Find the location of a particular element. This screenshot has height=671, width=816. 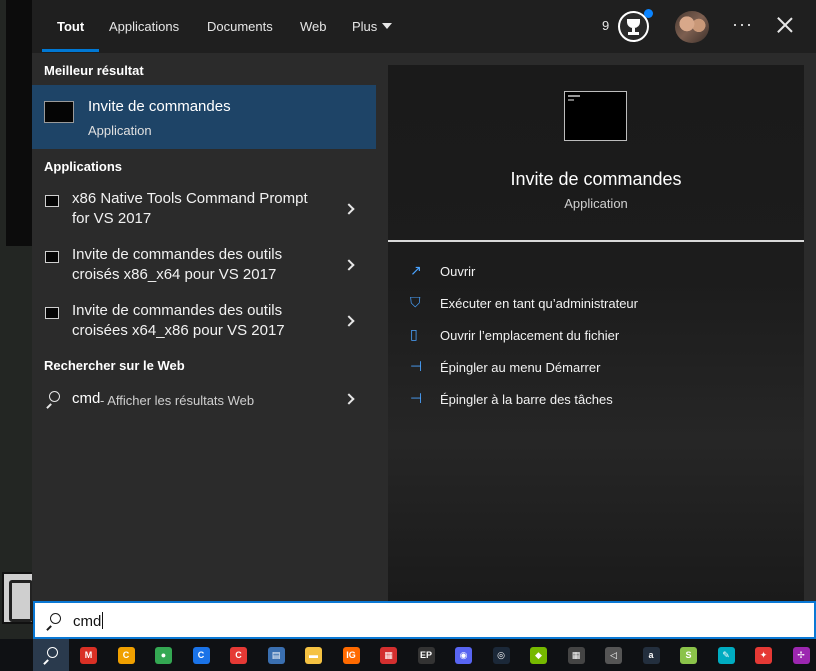

taskbar: M C ● C C ▤ ▬ IG ▦ EP ◉ ◎ ◆ ▦ ◁ a S ✎ ✦ ✢ is located at coordinates (408, 655).